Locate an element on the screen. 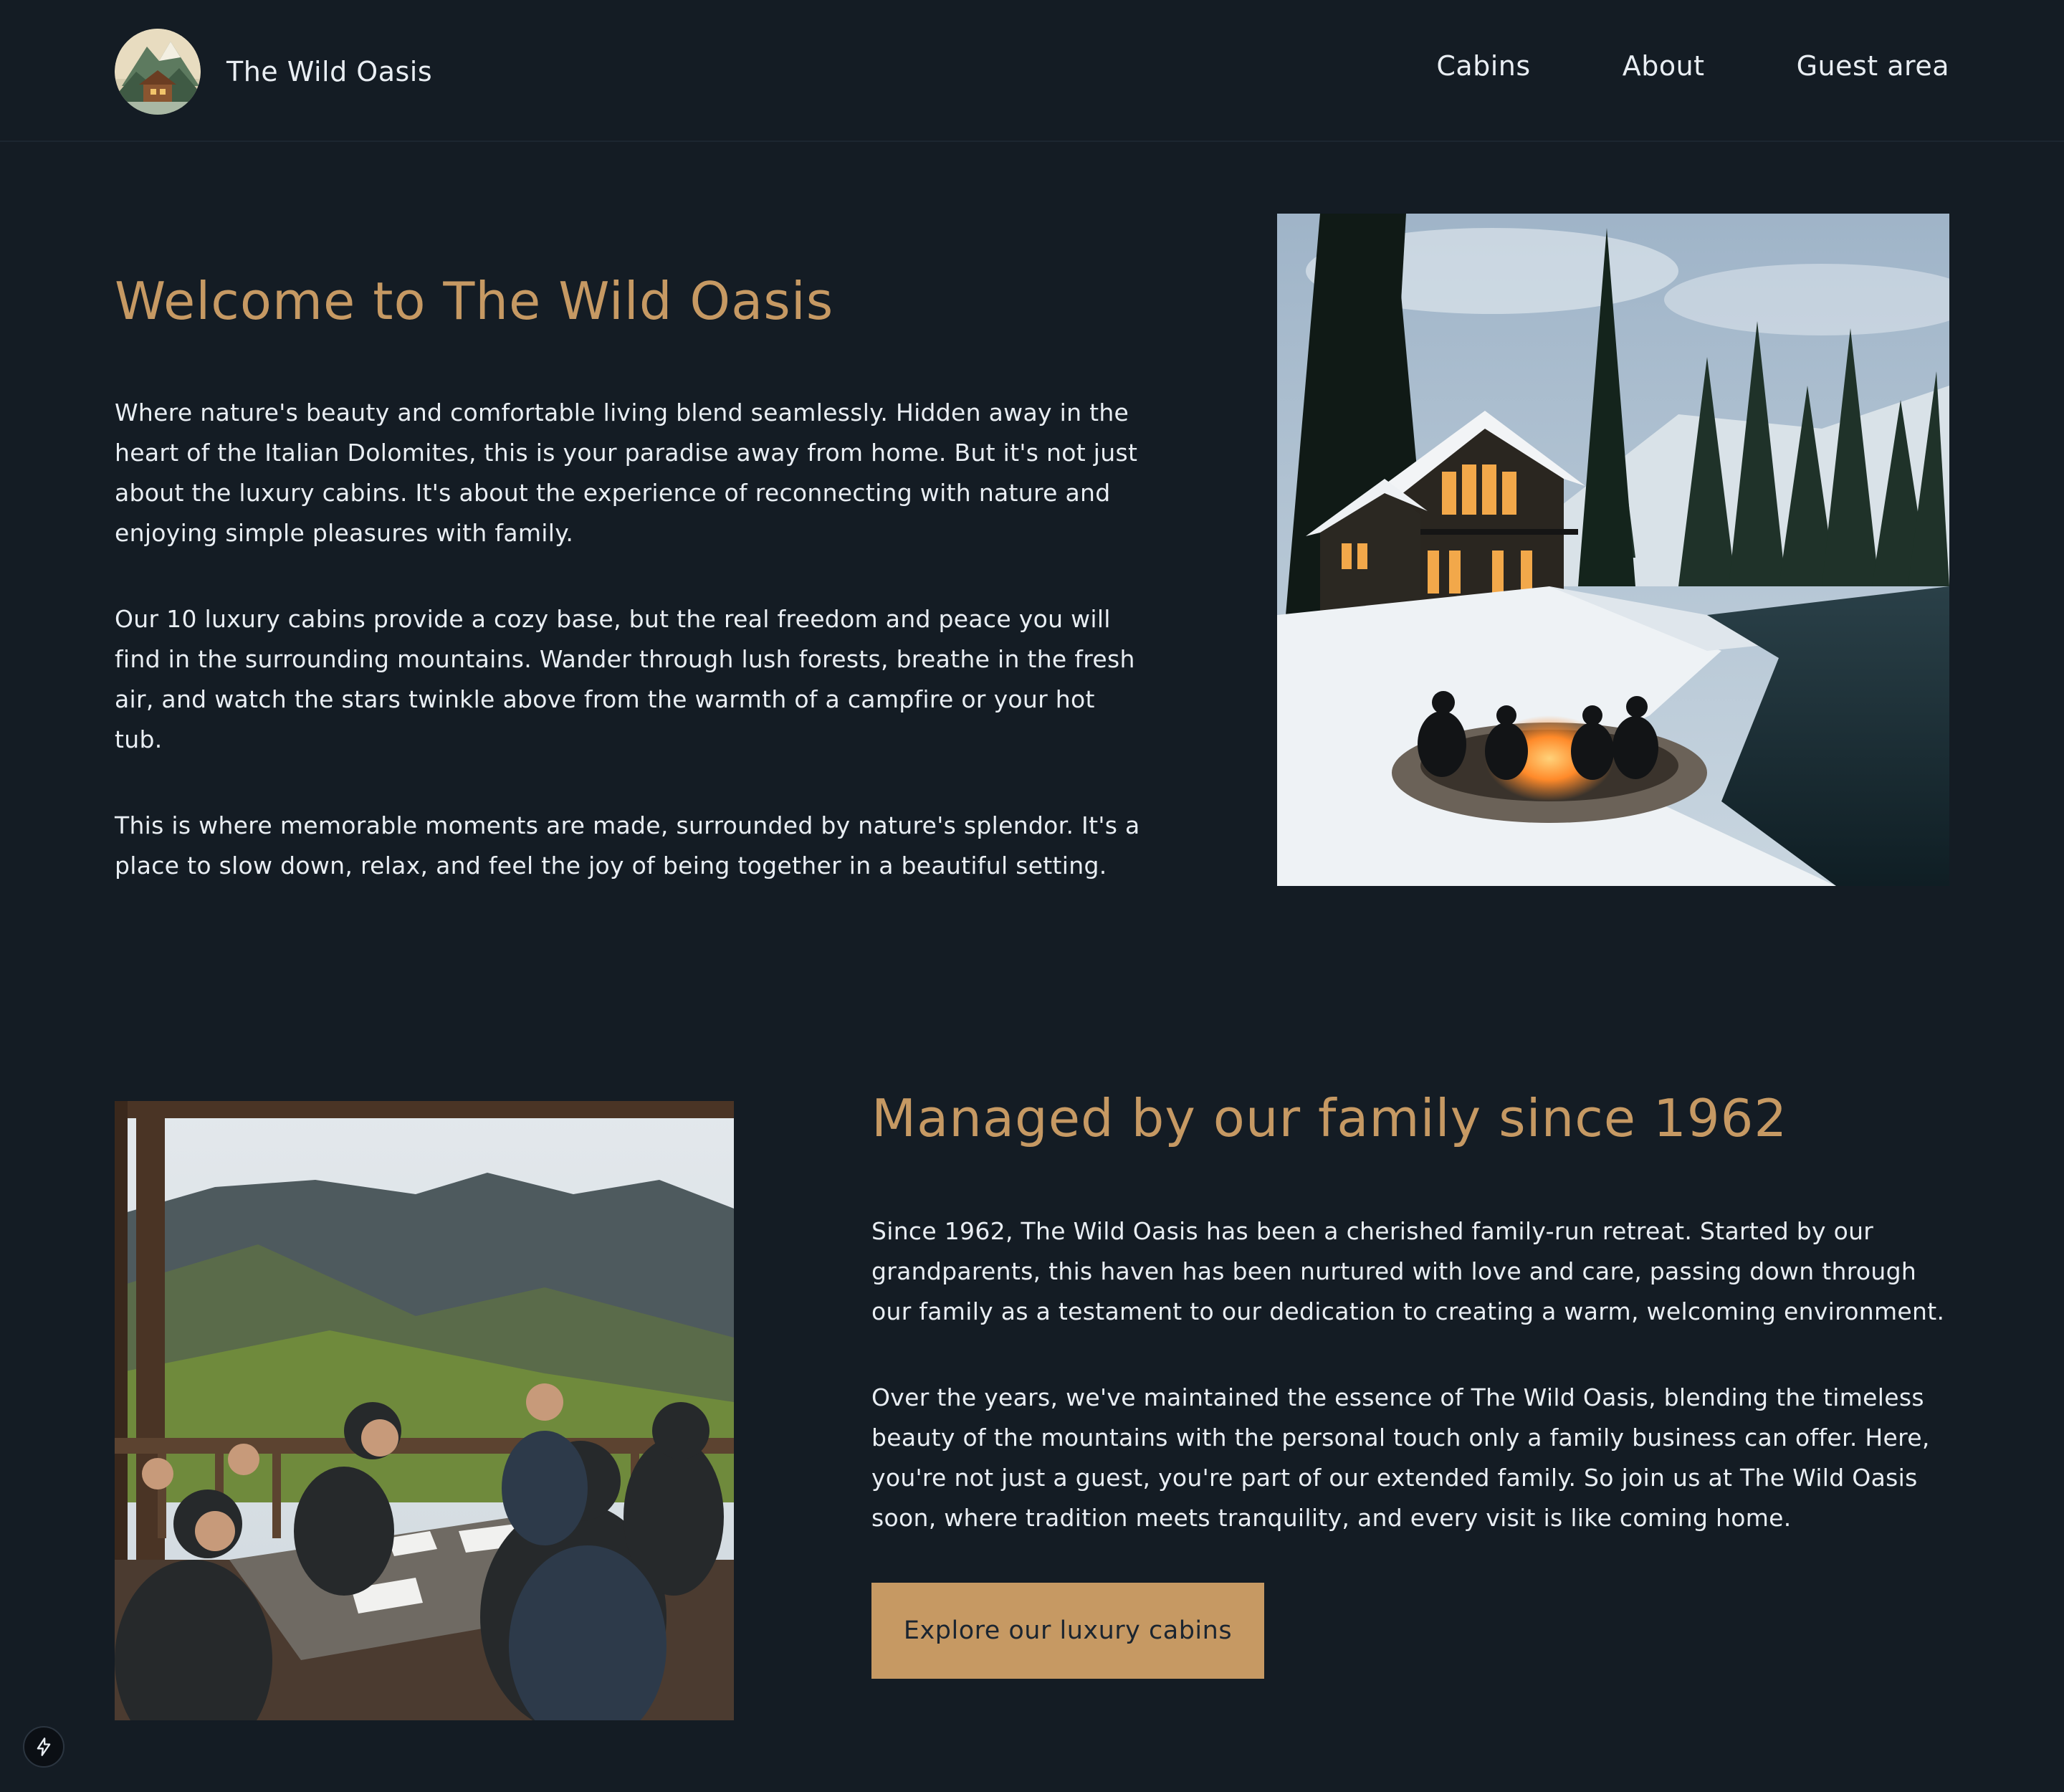 Image resolution: width=2064 pixels, height=1792 pixels. nav-cabins: Cabins is located at coordinates (1483, 66).